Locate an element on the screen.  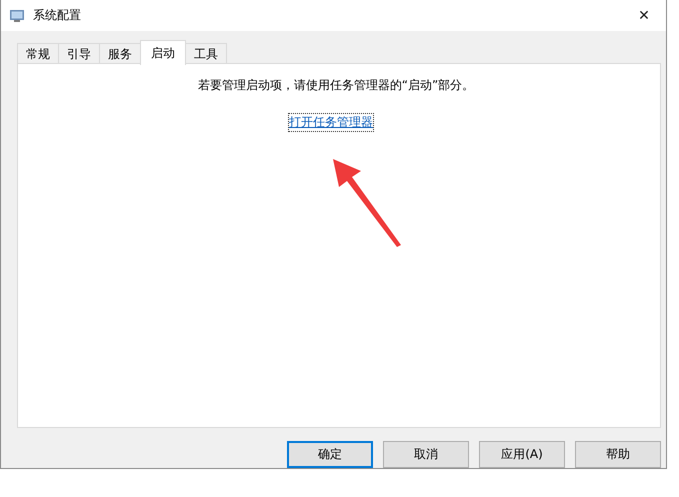
window-title: 系统配置 is located at coordinates (57, 15).